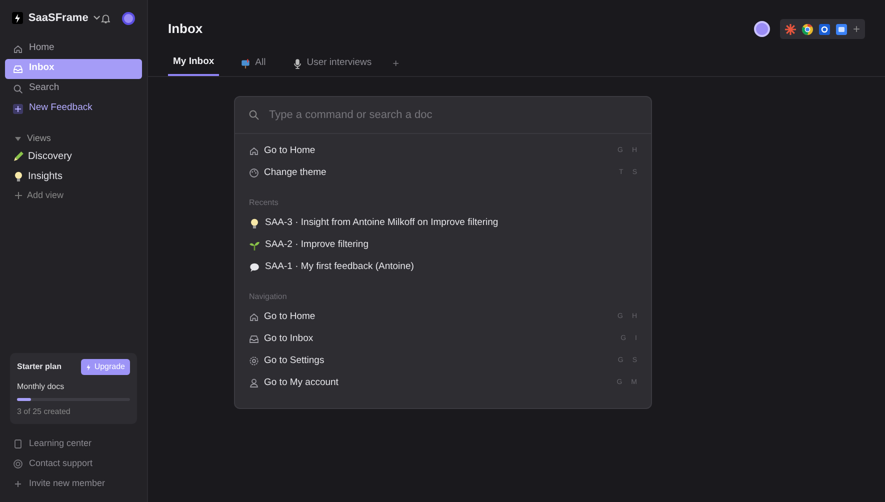 The image size is (885, 502). What do you see at coordinates (185, 29) in the screenshot?
I see `page-title: Inbox` at bounding box center [185, 29].